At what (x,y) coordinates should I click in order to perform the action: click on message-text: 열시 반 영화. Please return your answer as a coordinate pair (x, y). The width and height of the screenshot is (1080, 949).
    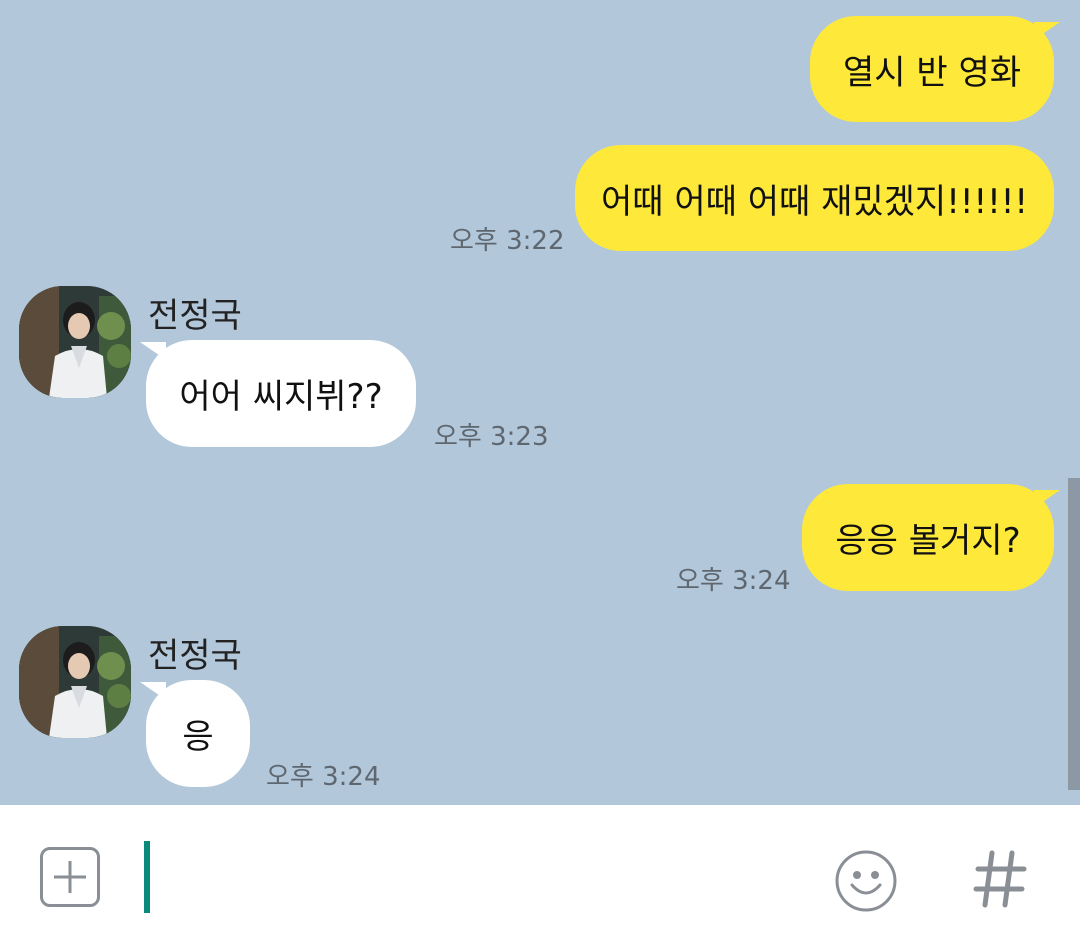
    Looking at the image, I should click on (931, 72).